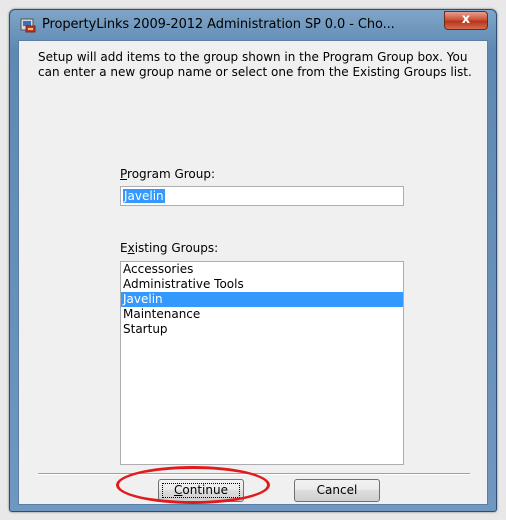 The width and height of the screenshot is (506, 520). What do you see at coordinates (168, 174) in the screenshot?
I see `program-group-label: Program Group:` at bounding box center [168, 174].